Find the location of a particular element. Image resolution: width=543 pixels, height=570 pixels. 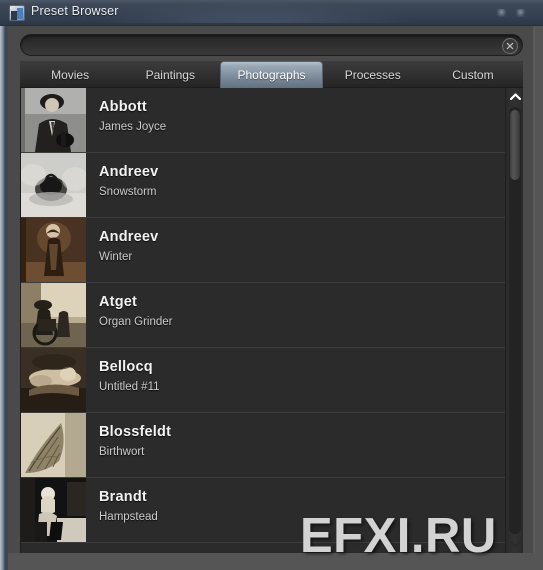

window-footer is located at coordinates (275, 561).